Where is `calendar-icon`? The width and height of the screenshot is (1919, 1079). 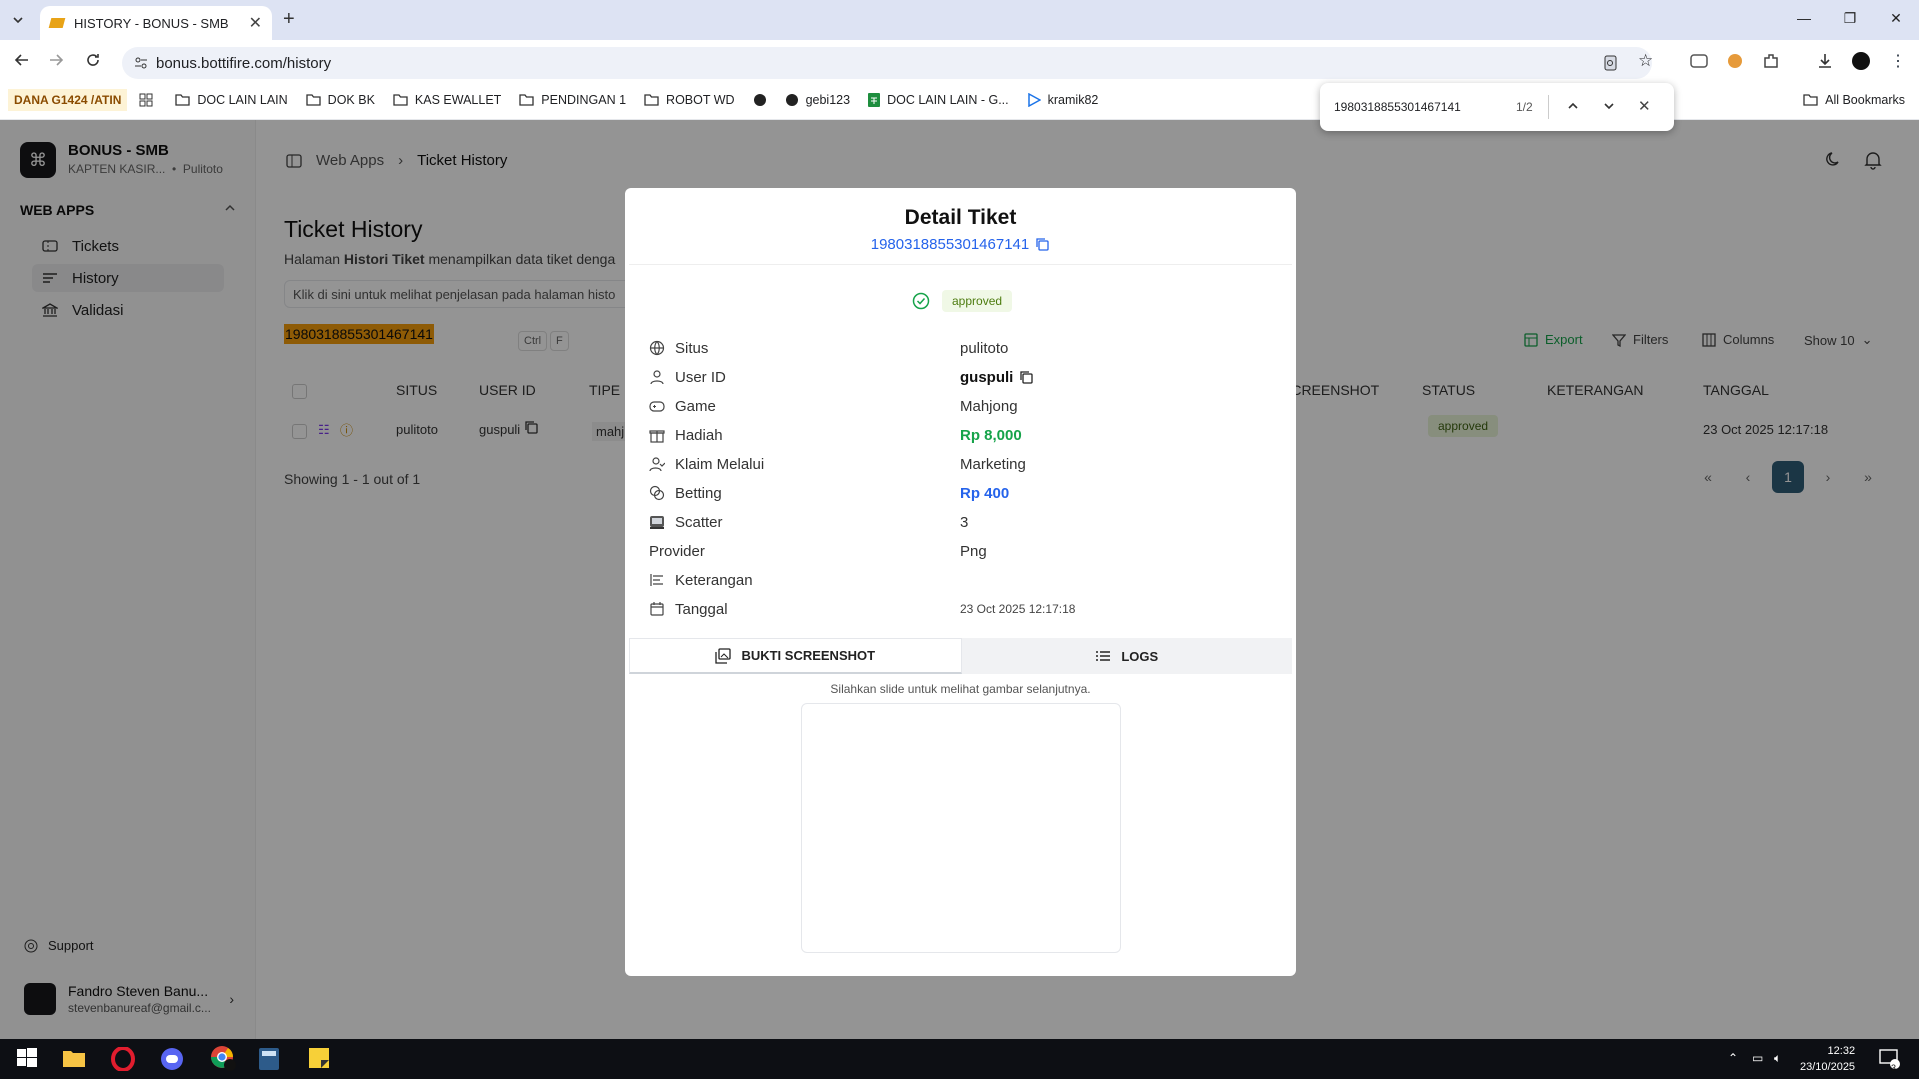
calendar-icon is located at coordinates (657, 609).